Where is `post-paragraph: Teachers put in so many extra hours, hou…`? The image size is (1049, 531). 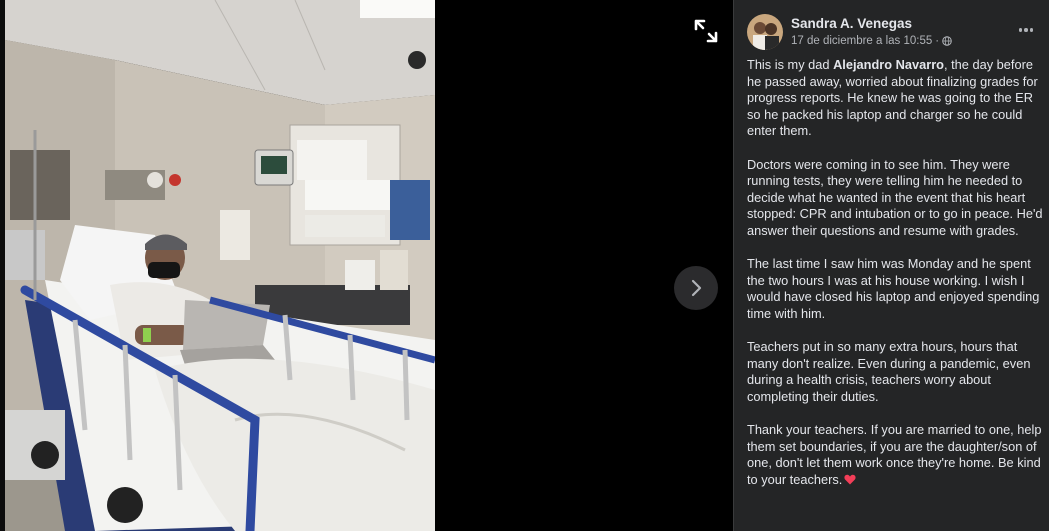
post-paragraph: Teachers put in so many extra hours, hou… is located at coordinates (889, 371).